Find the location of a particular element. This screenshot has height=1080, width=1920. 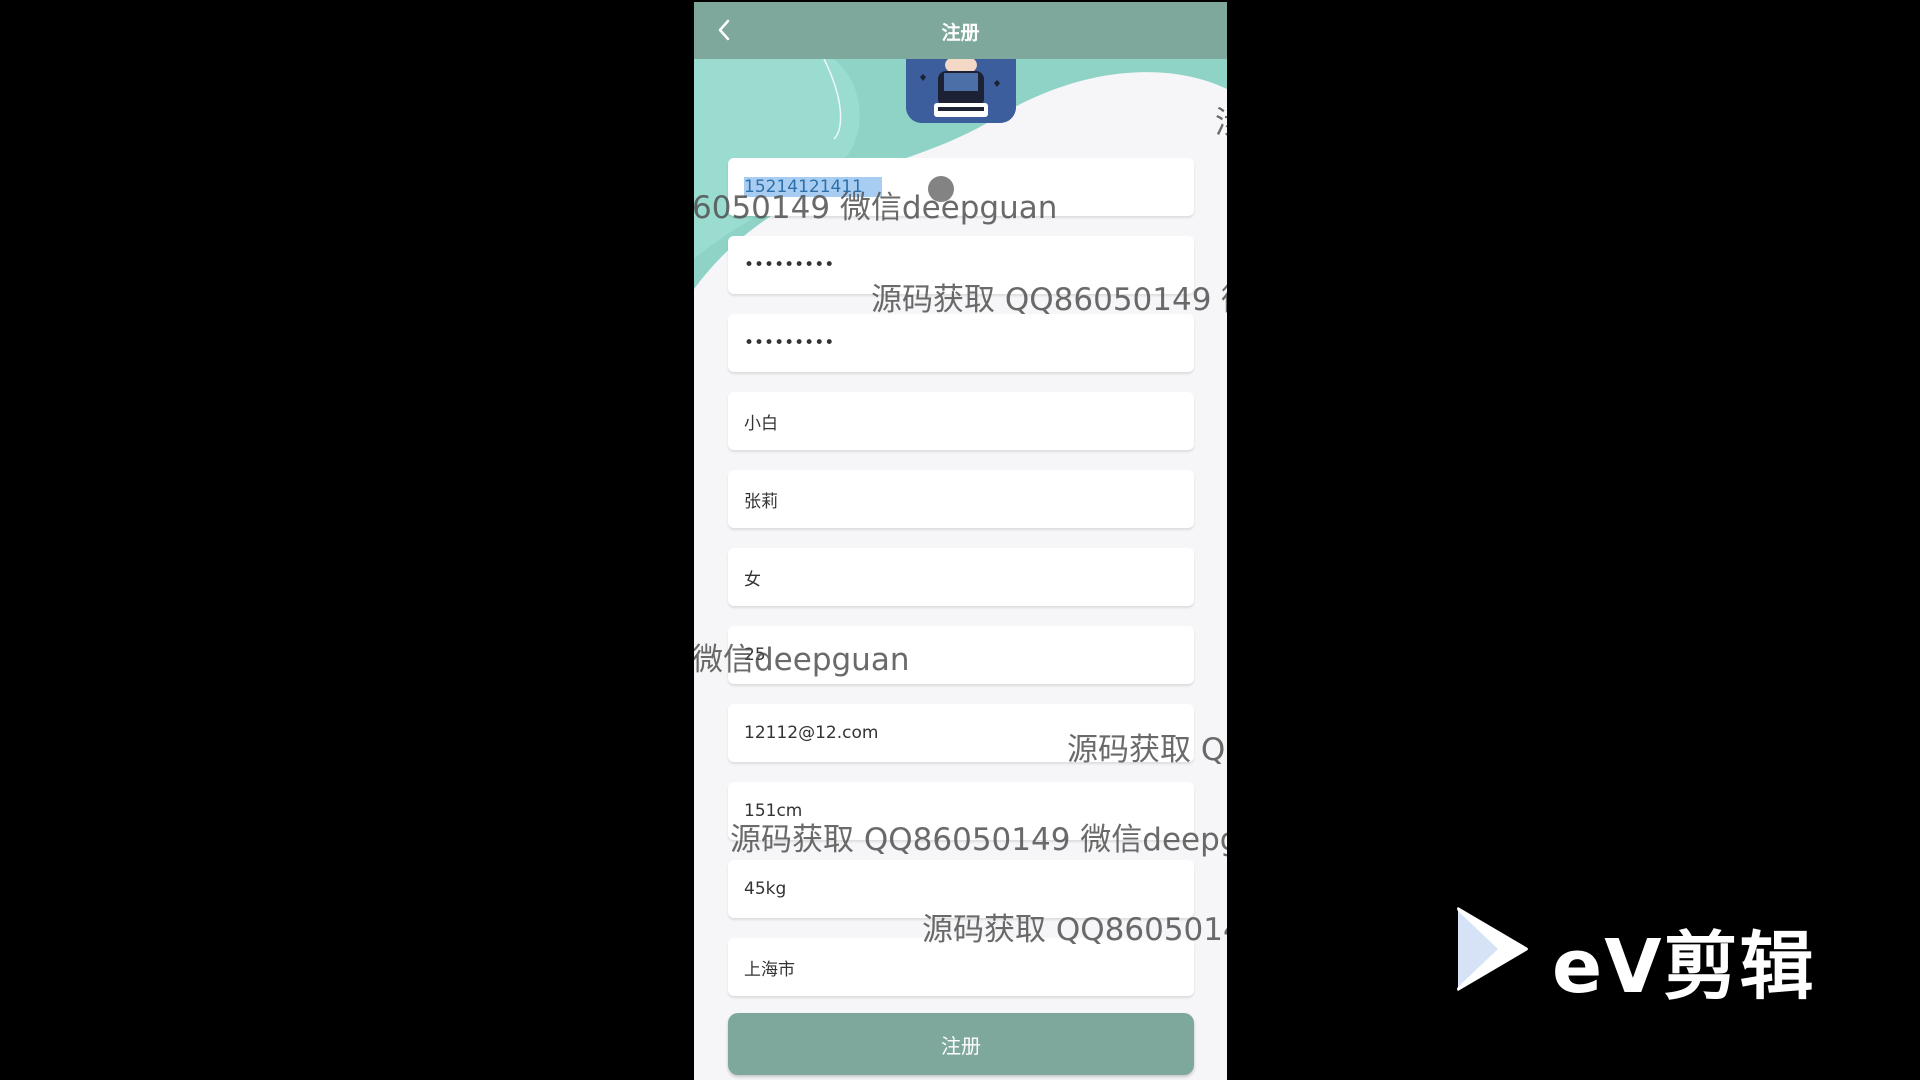

password-field is located at coordinates (961, 265).